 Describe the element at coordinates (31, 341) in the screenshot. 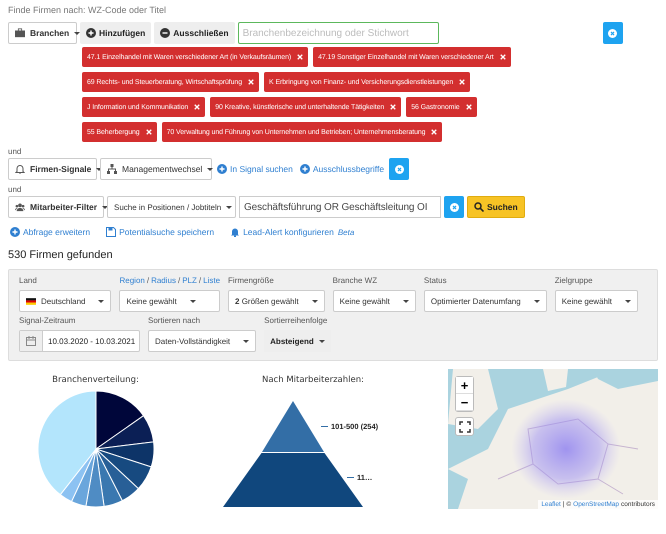

I see `calendar-icon` at that location.